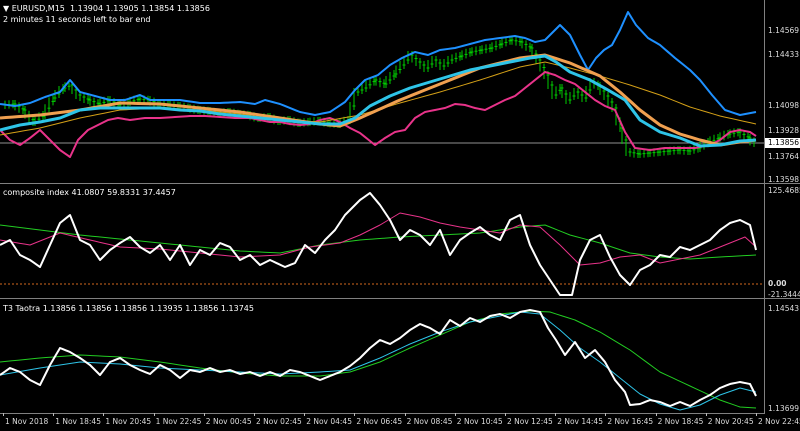 This screenshot has width=800, height=431. I want to click on t3-axis-label: 1.14543, so click(784, 308).